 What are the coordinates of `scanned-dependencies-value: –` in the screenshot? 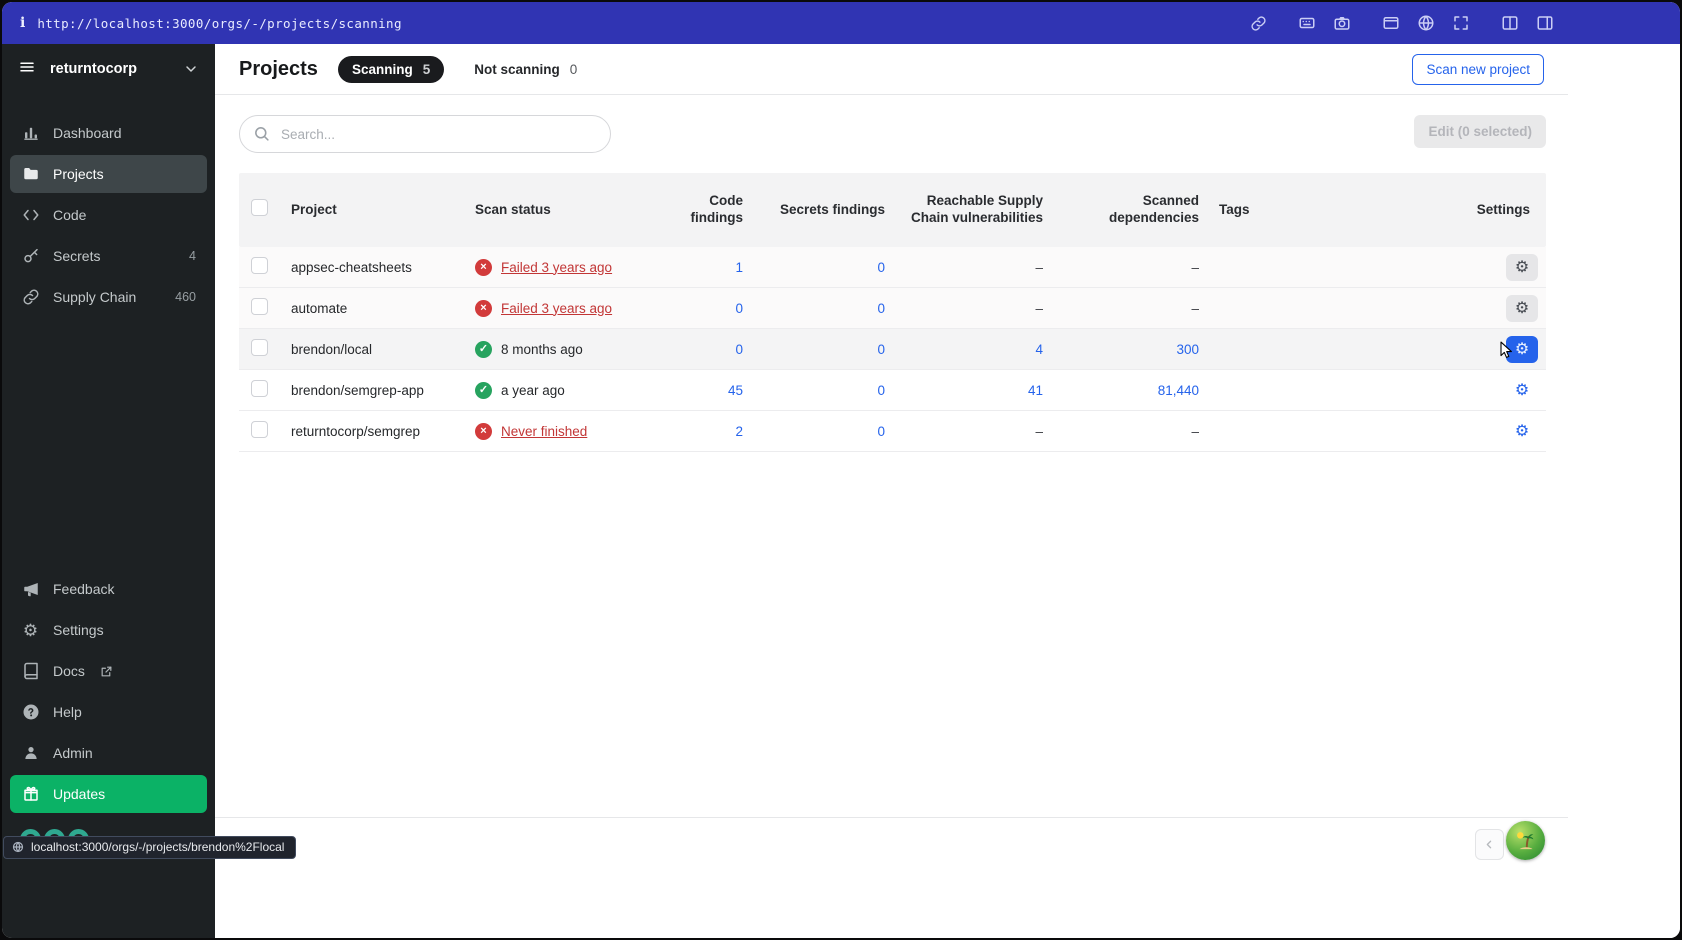 It's located at (1195, 431).